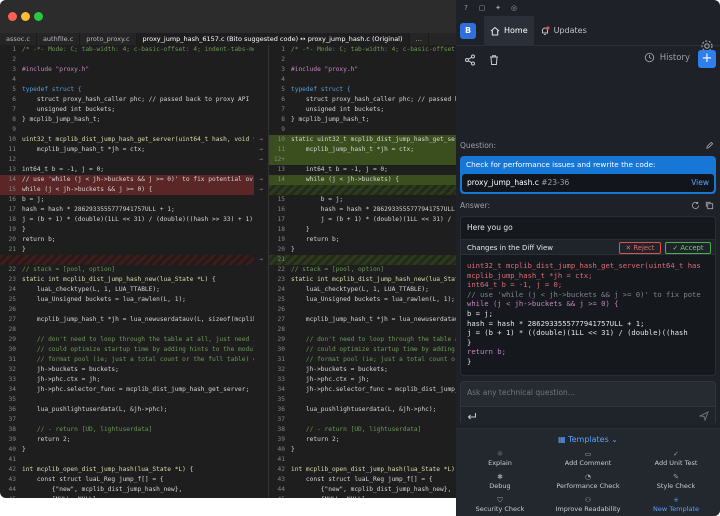 Image resolution: width=720 pixels, height=516 pixels. I want to click on templates-dropdown: ▦ Templates ⌄, so click(588, 439).